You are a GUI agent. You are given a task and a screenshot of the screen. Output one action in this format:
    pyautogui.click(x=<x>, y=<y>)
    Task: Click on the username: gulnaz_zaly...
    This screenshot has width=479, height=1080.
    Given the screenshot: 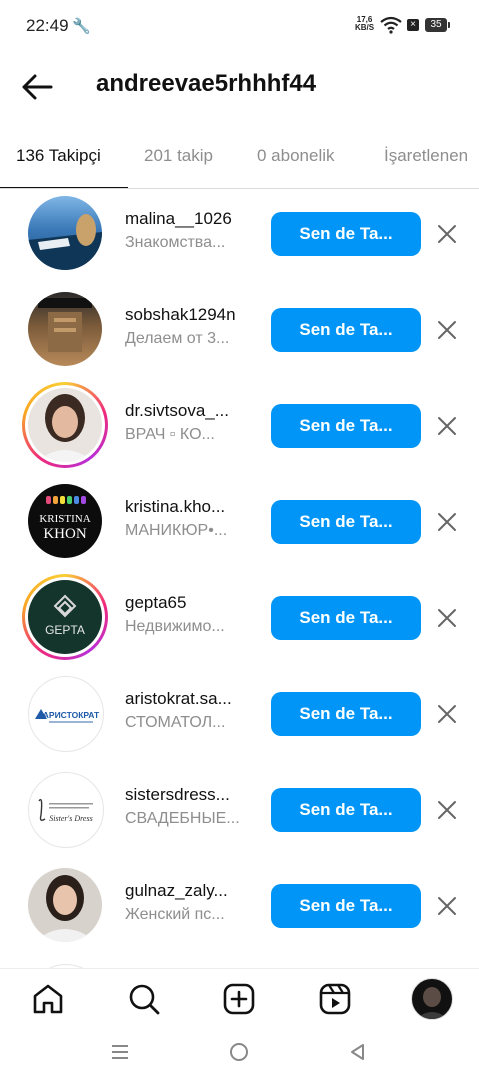 What is the action you would take?
    pyautogui.click(x=191, y=891)
    